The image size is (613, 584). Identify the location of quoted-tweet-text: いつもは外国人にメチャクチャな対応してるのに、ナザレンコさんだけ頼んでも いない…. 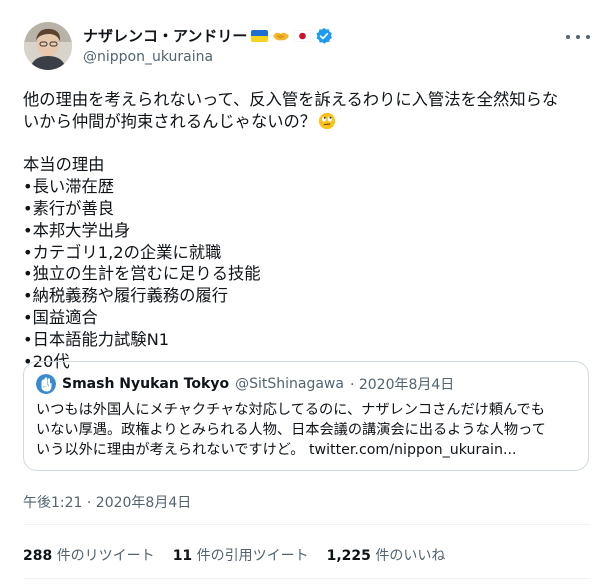
(306, 430).